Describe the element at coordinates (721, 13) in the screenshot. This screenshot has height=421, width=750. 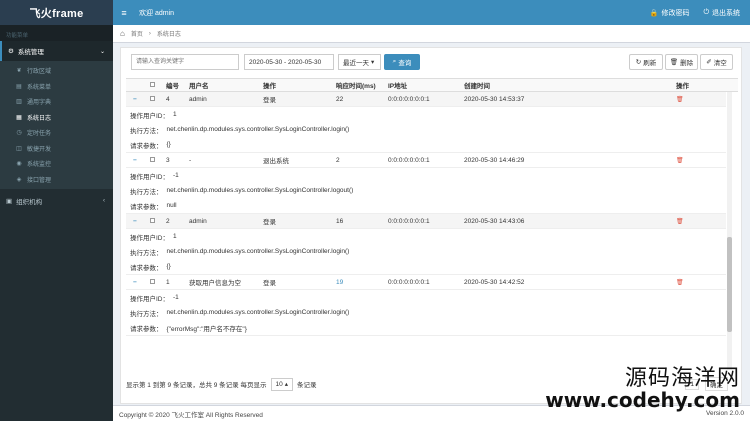
I see `logout-link: ⏻ 退出系统` at that location.